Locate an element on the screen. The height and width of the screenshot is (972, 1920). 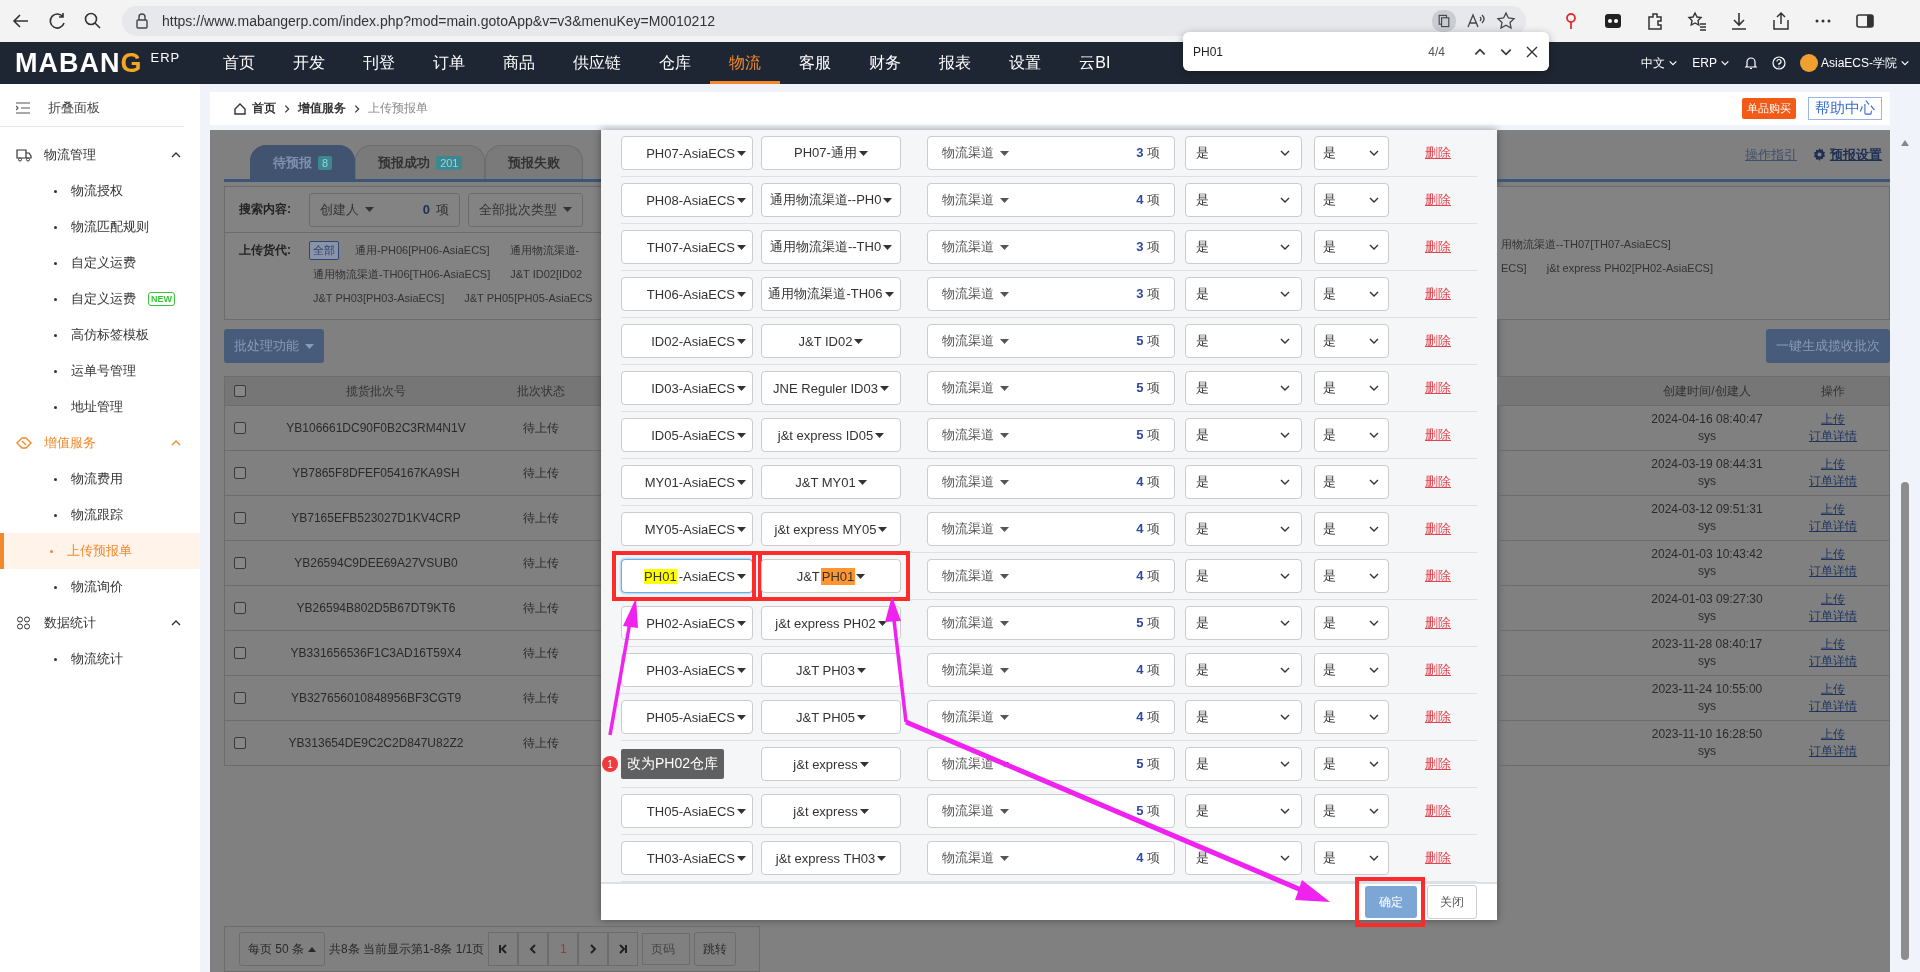
close-icon is located at coordinates (1532, 51).